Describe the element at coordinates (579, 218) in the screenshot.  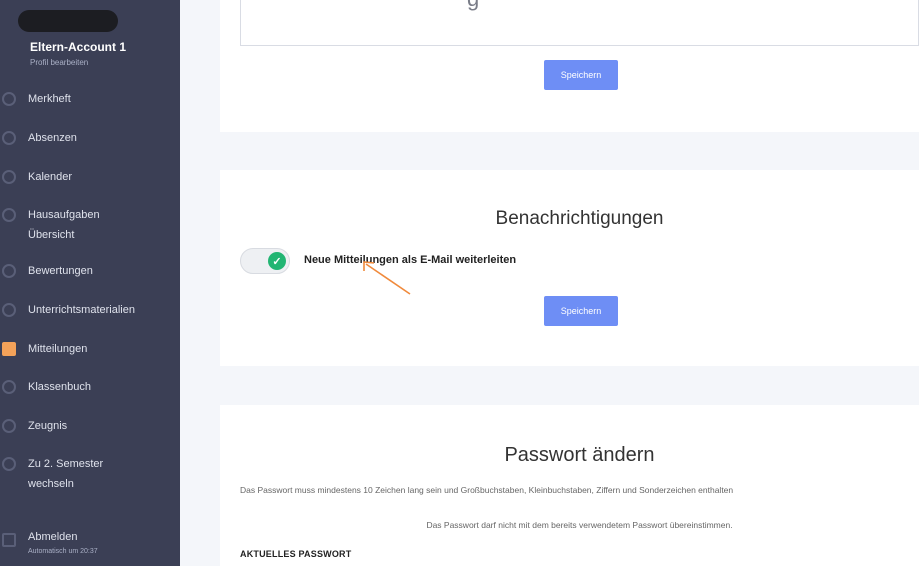
I see `notifications-title: Benachrichtigungen` at that location.